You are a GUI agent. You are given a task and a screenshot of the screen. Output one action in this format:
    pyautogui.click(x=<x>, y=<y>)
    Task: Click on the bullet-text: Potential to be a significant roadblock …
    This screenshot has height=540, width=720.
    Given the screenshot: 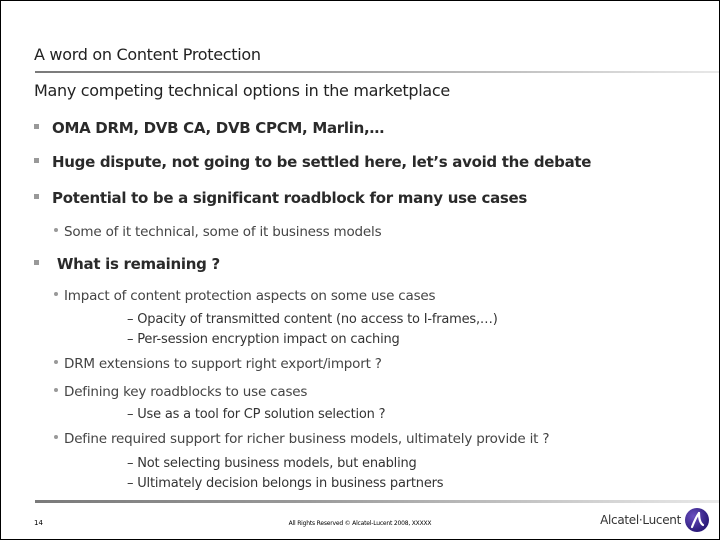 What is the action you would take?
    pyautogui.click(x=290, y=198)
    